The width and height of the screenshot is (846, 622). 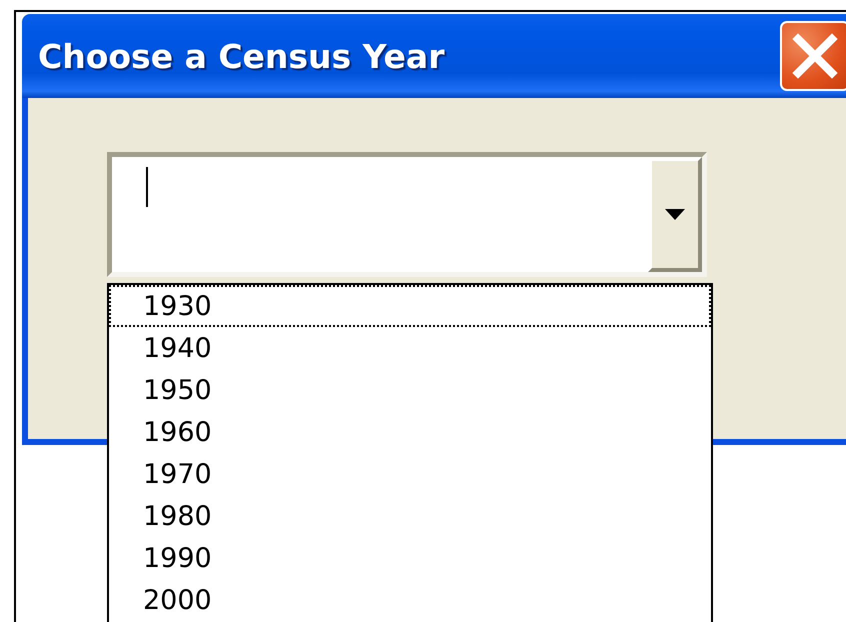 What do you see at coordinates (410, 474) in the screenshot?
I see `list-item: 1970` at bounding box center [410, 474].